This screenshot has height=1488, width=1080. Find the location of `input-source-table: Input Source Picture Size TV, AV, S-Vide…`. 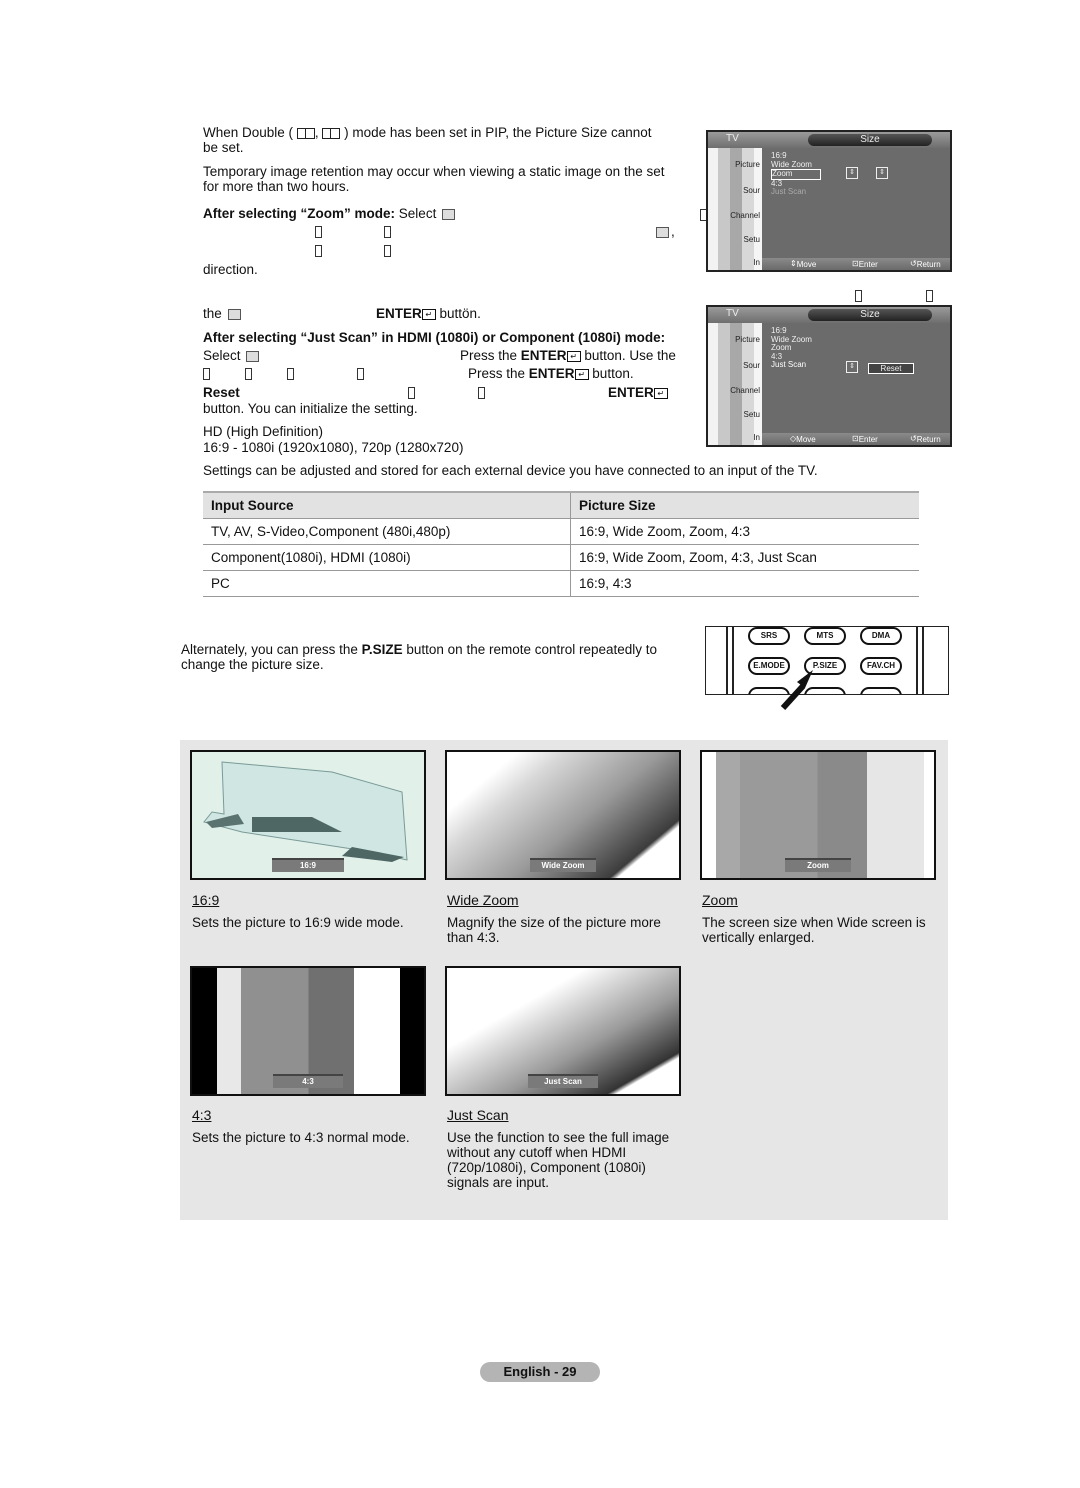

input-source-table: Input Source Picture Size TV, AV, S-Vide… is located at coordinates (561, 544).